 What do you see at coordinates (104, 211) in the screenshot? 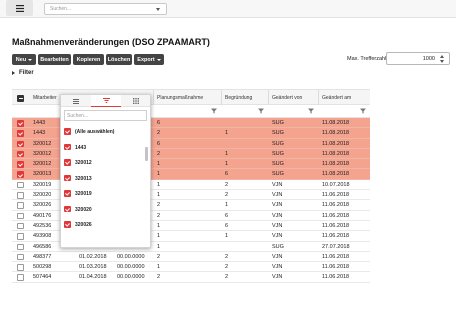
I see `filter-value-item: 320020` at bounding box center [104, 211].